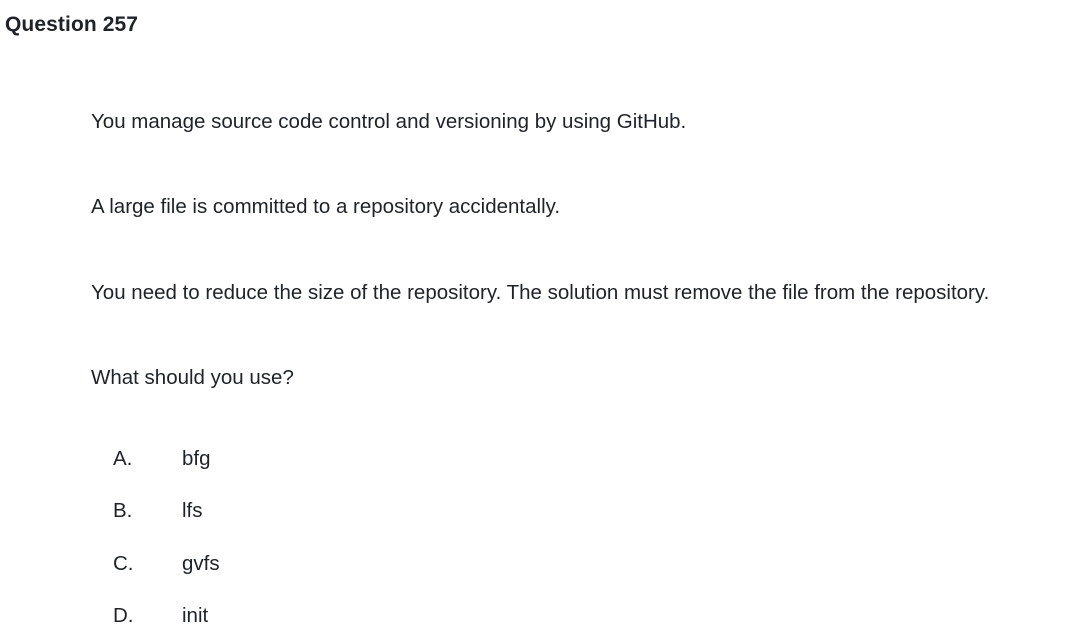 Image resolution: width=1086 pixels, height=640 pixels. I want to click on answer-option-d: D. init, so click(313, 617).